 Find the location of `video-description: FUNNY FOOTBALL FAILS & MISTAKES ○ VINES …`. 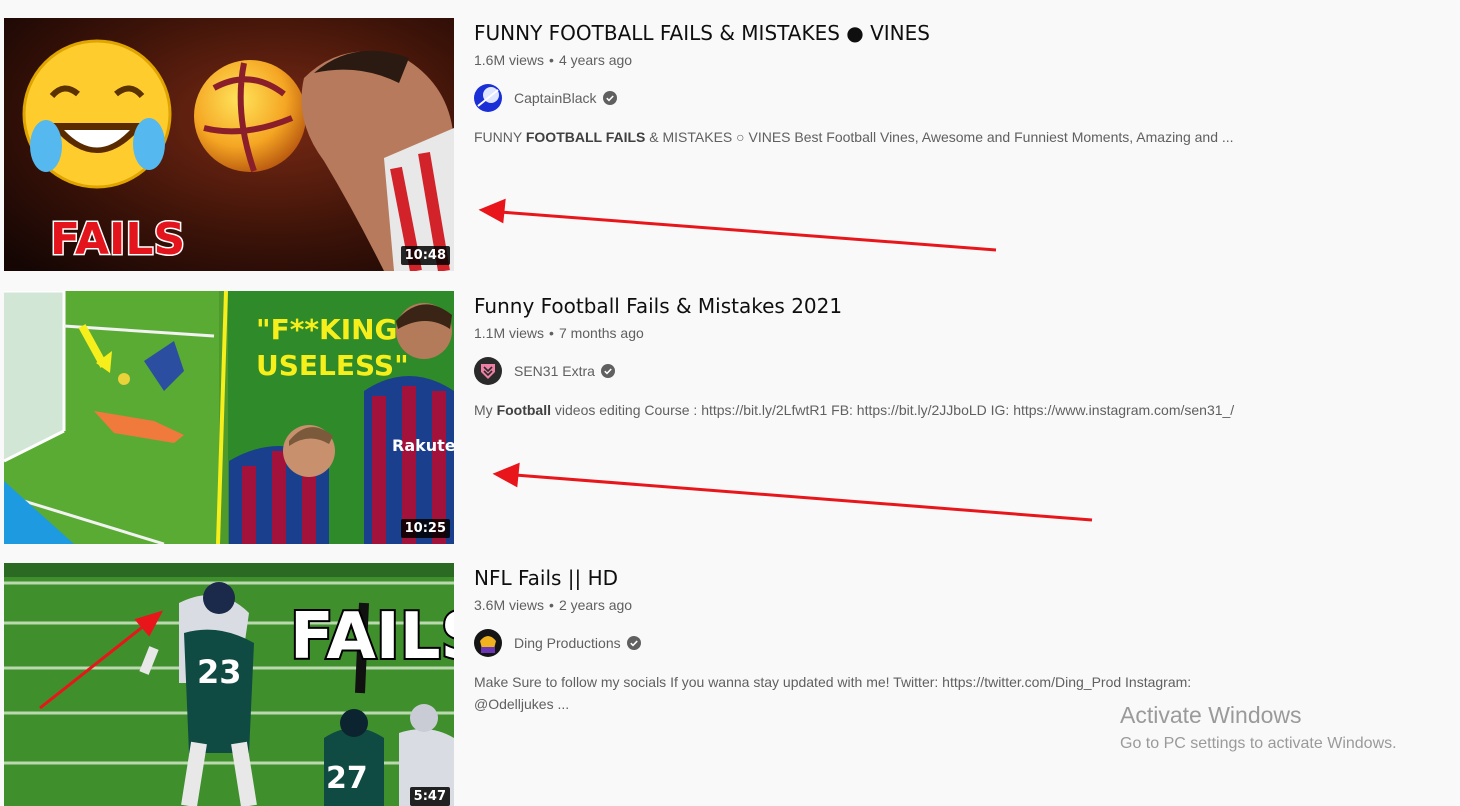

video-description: FUNNY FOOTBALL FAILS & MISTAKES ○ VINES … is located at coordinates (854, 137).